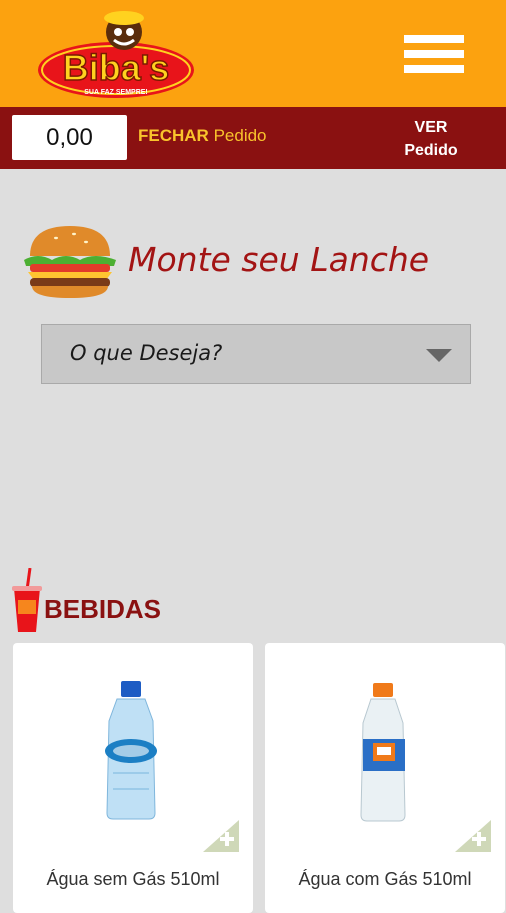 The image size is (506, 913). Describe the element at coordinates (385, 879) in the screenshot. I see `product-name: Água com Gás 510ml` at that location.